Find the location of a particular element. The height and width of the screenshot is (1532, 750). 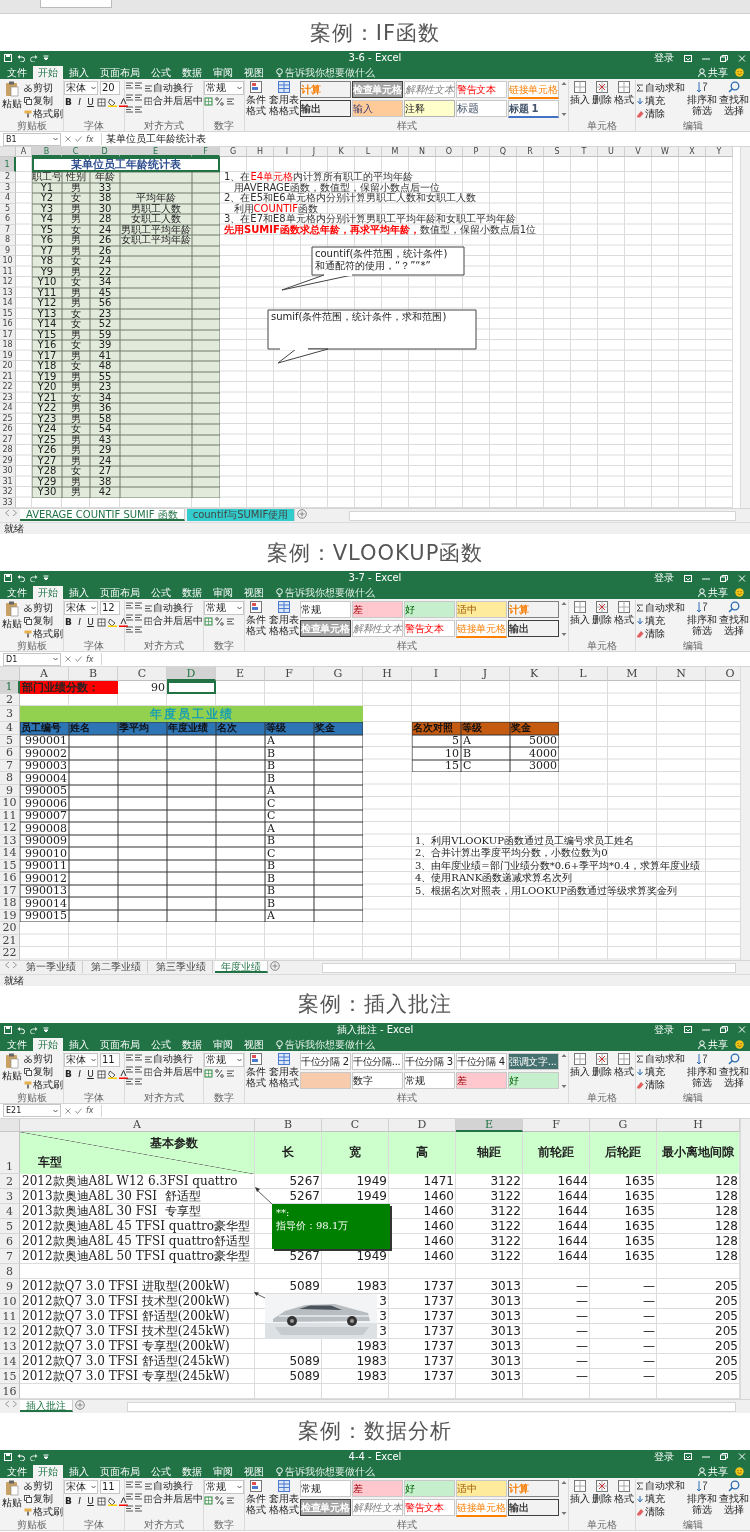

column-header: E is located at coordinates (156, 152).